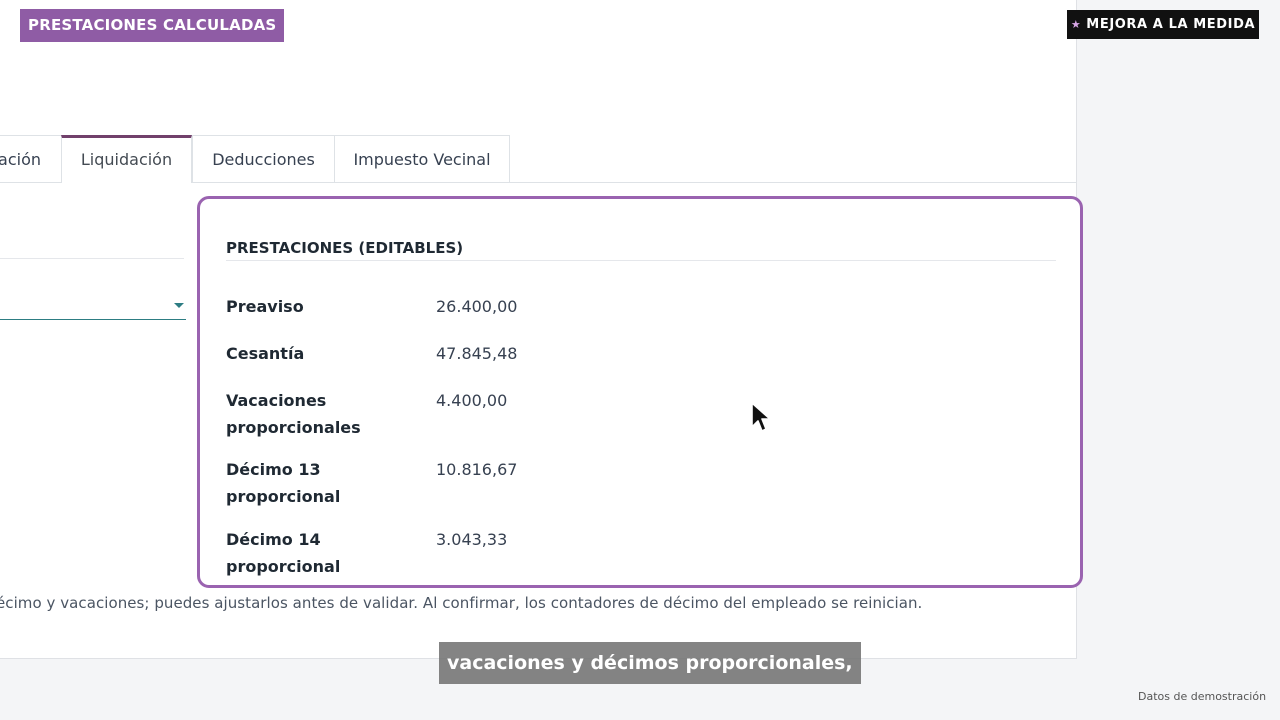 The width and height of the screenshot is (1280, 720). Describe the element at coordinates (641, 260) in the screenshot. I see `card-title-divider` at that location.